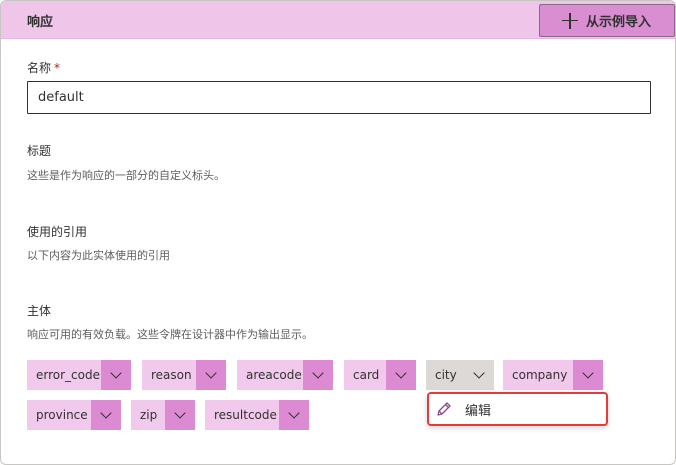 This screenshot has width=676, height=465. Describe the element at coordinates (619, 22) in the screenshot. I see `import-button-label: 从示例导入` at that location.